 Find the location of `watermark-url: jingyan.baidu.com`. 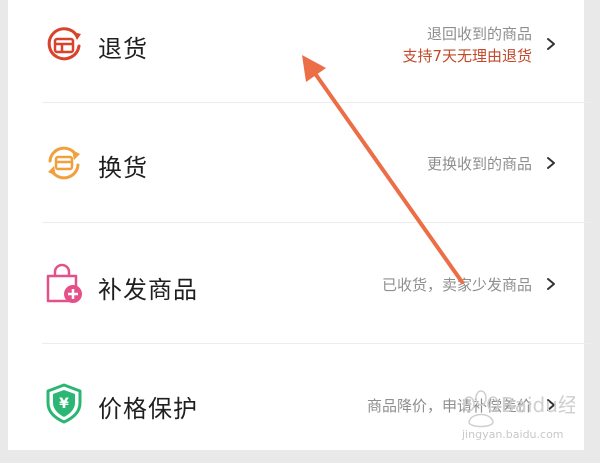

watermark-url: jingyan.baidu.com is located at coordinates (513, 434).